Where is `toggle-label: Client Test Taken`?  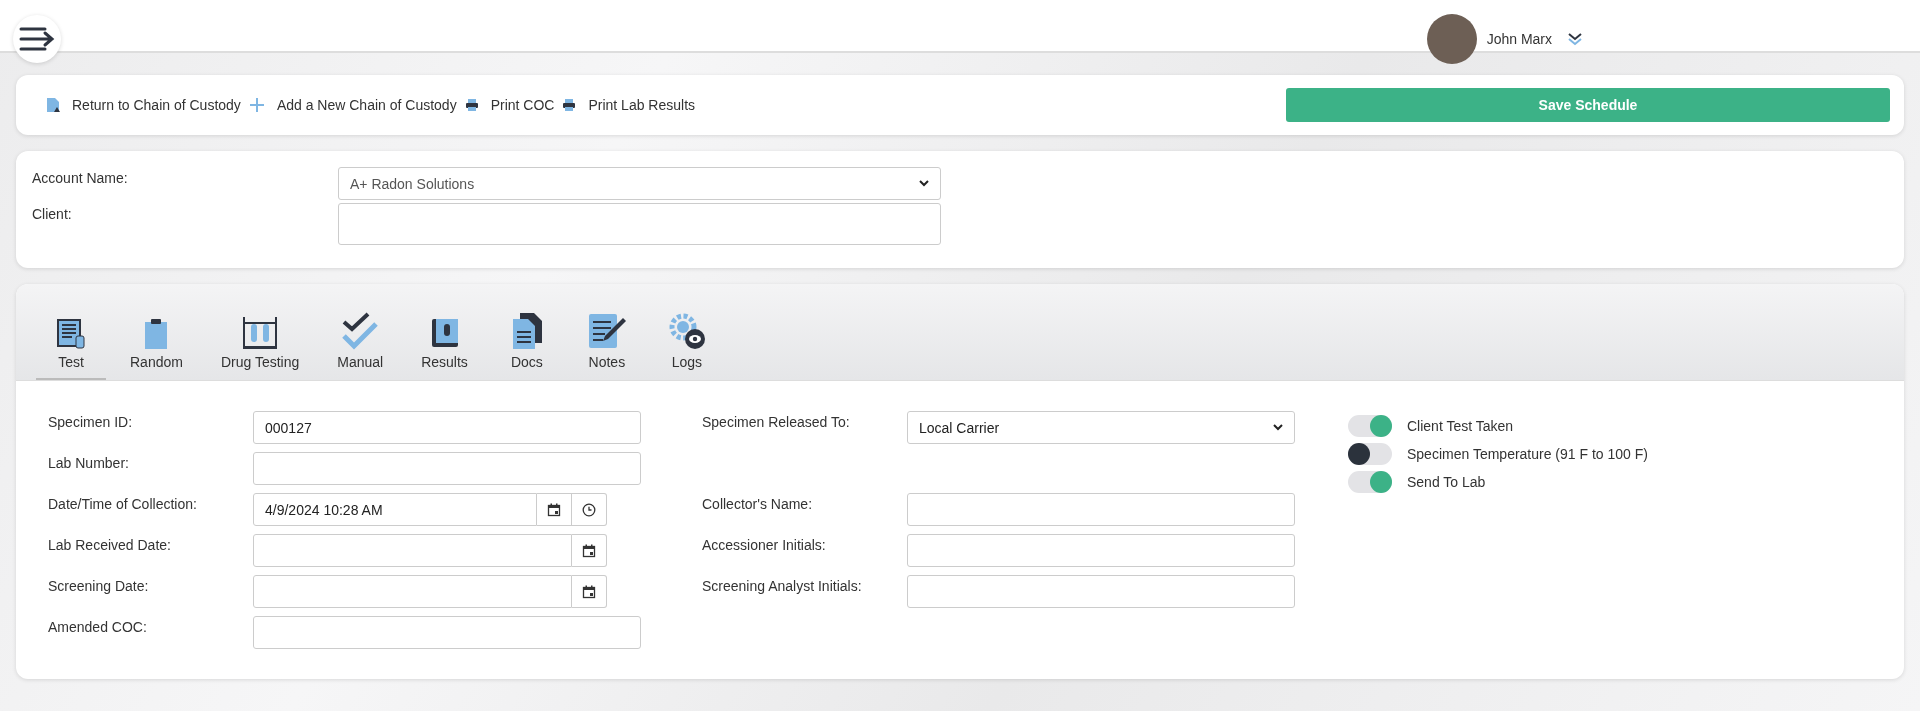 toggle-label: Client Test Taken is located at coordinates (1460, 426).